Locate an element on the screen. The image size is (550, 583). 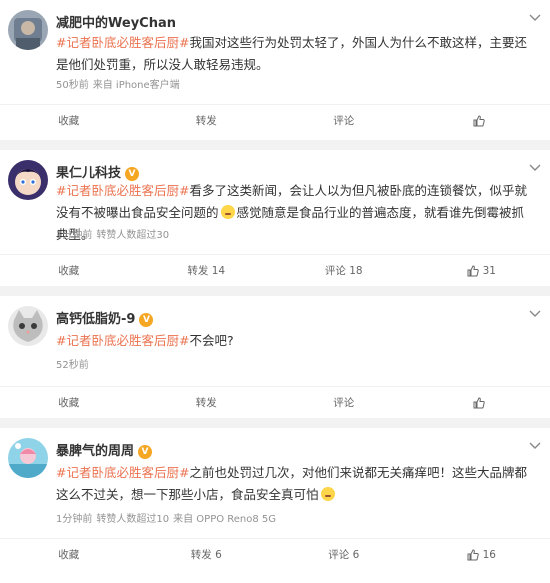
author-name-text: 减肥中的WeyChan is located at coordinates (116, 23).